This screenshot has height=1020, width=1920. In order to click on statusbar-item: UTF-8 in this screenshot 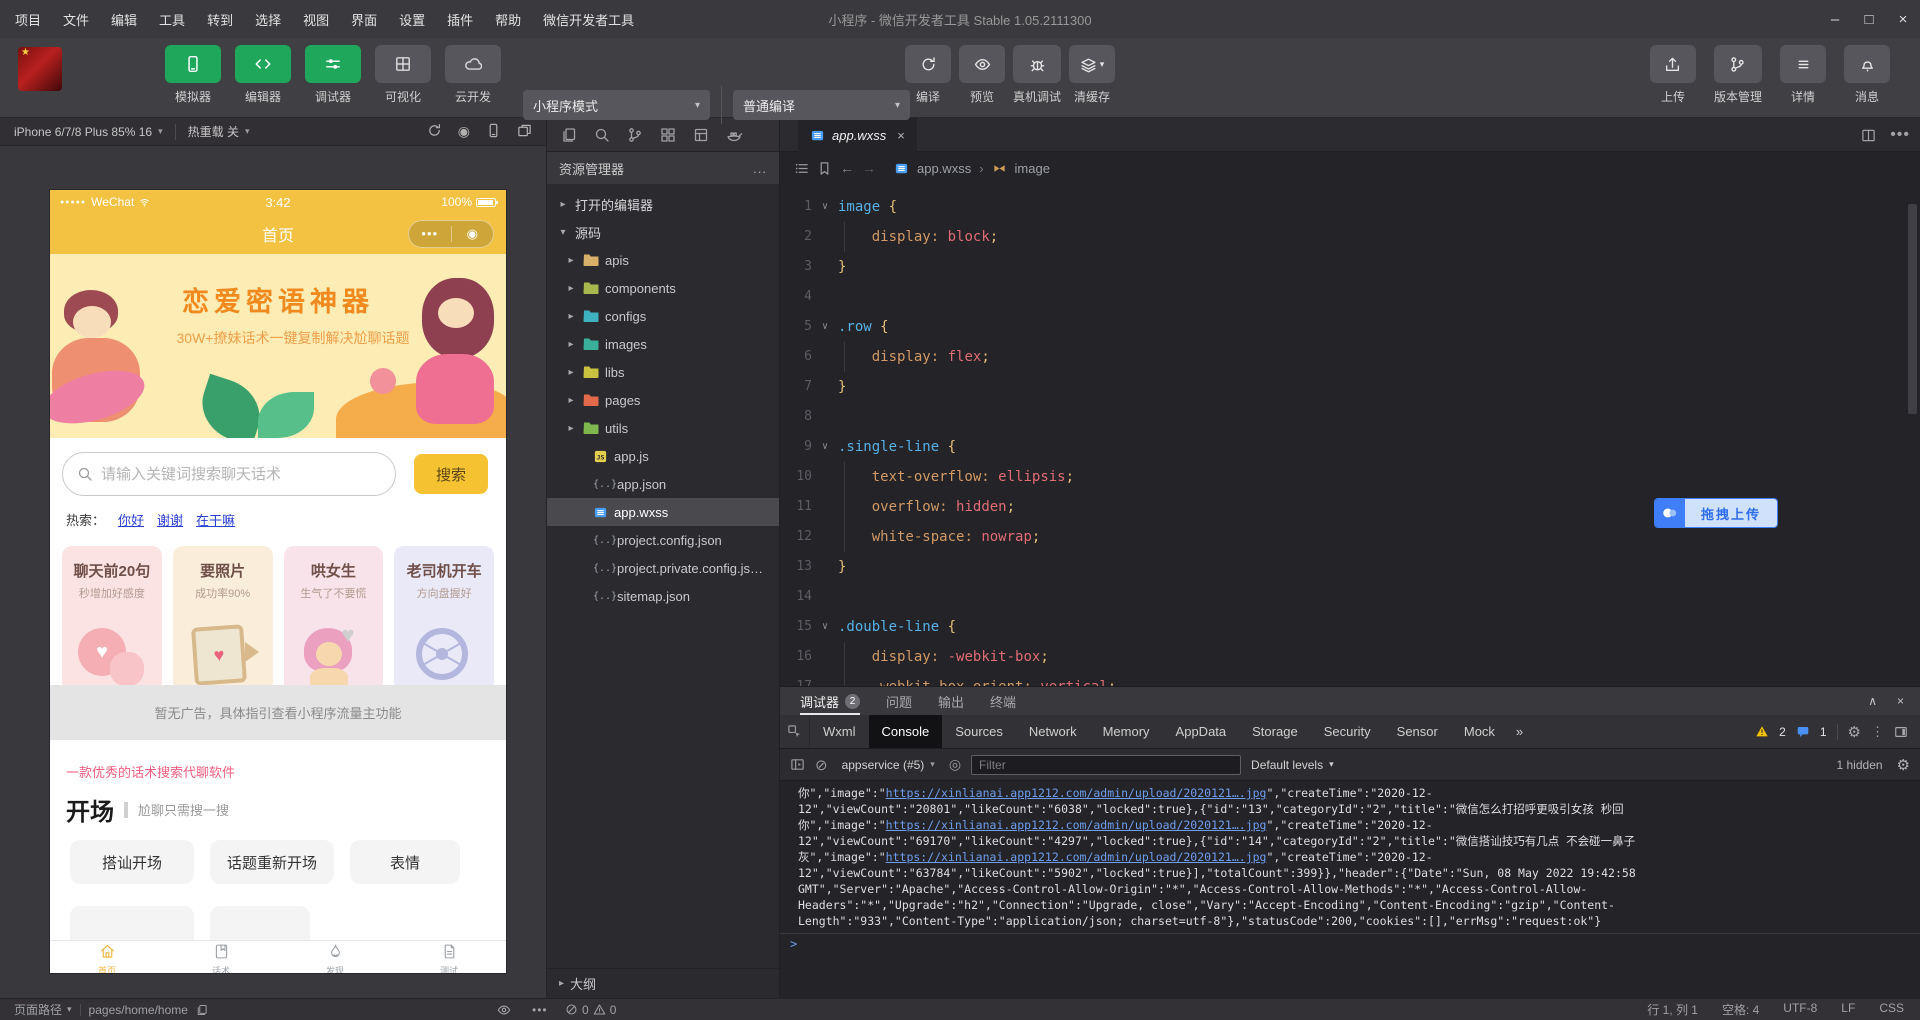, I will do `click(1800, 1009)`.